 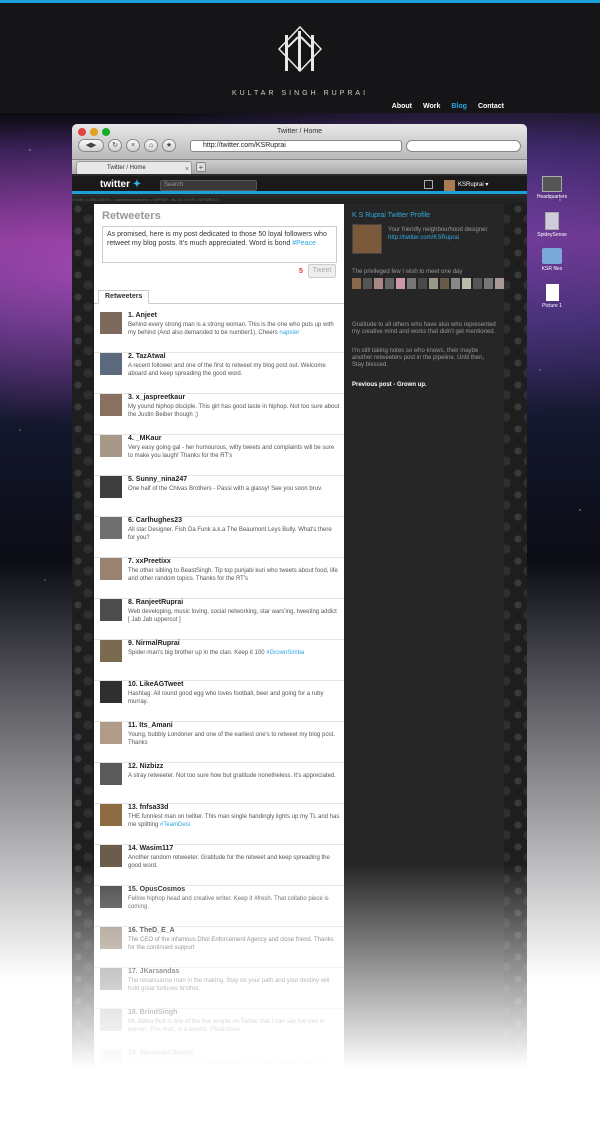 I want to click on twitter-logo: twitter ✦, so click(x=120, y=184).